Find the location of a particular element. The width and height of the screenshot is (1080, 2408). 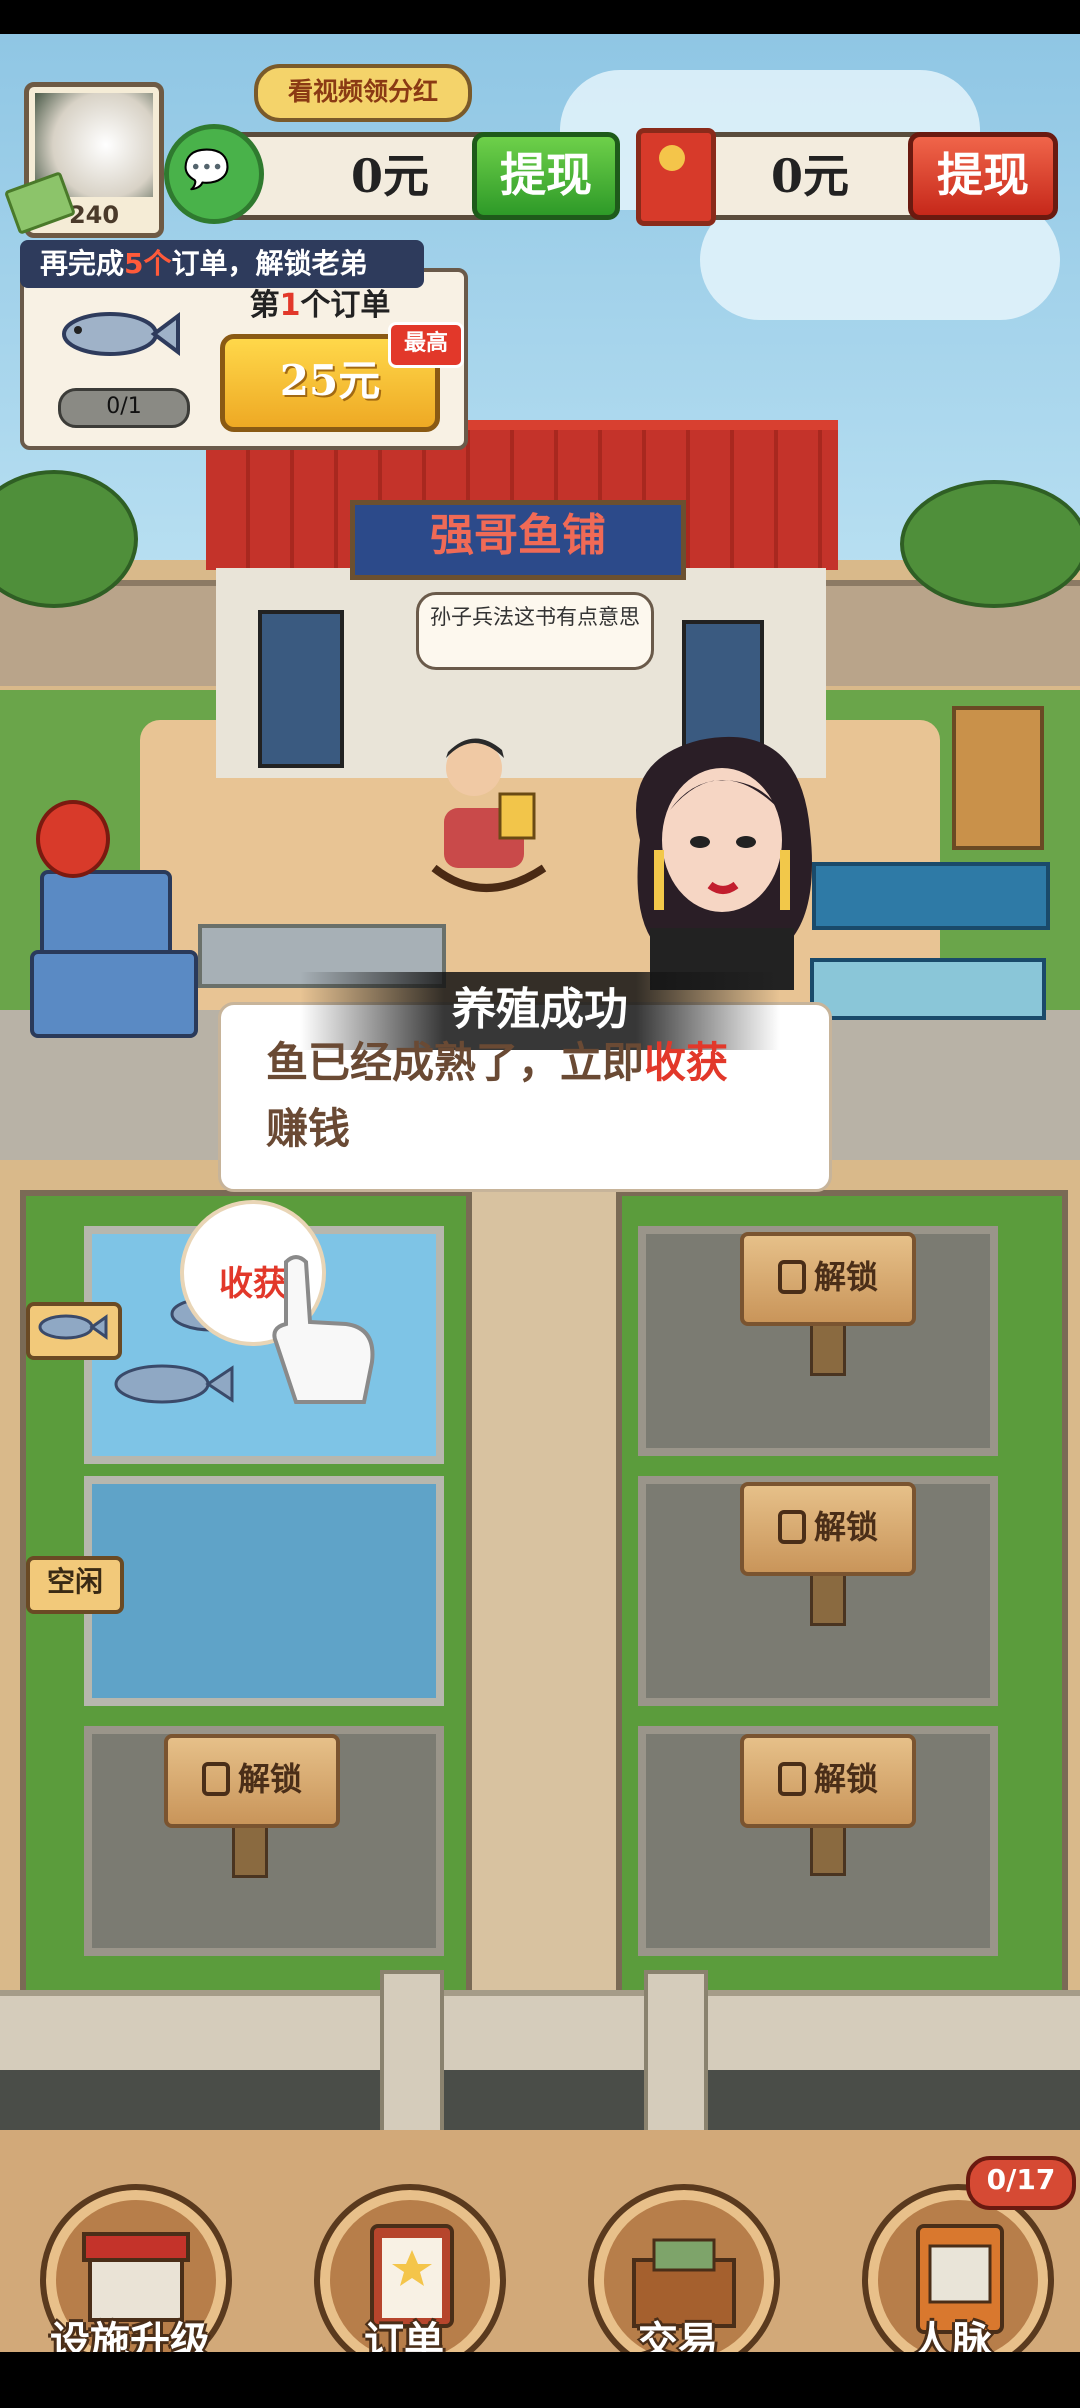

shellfish-tray is located at coordinates (931, 896).